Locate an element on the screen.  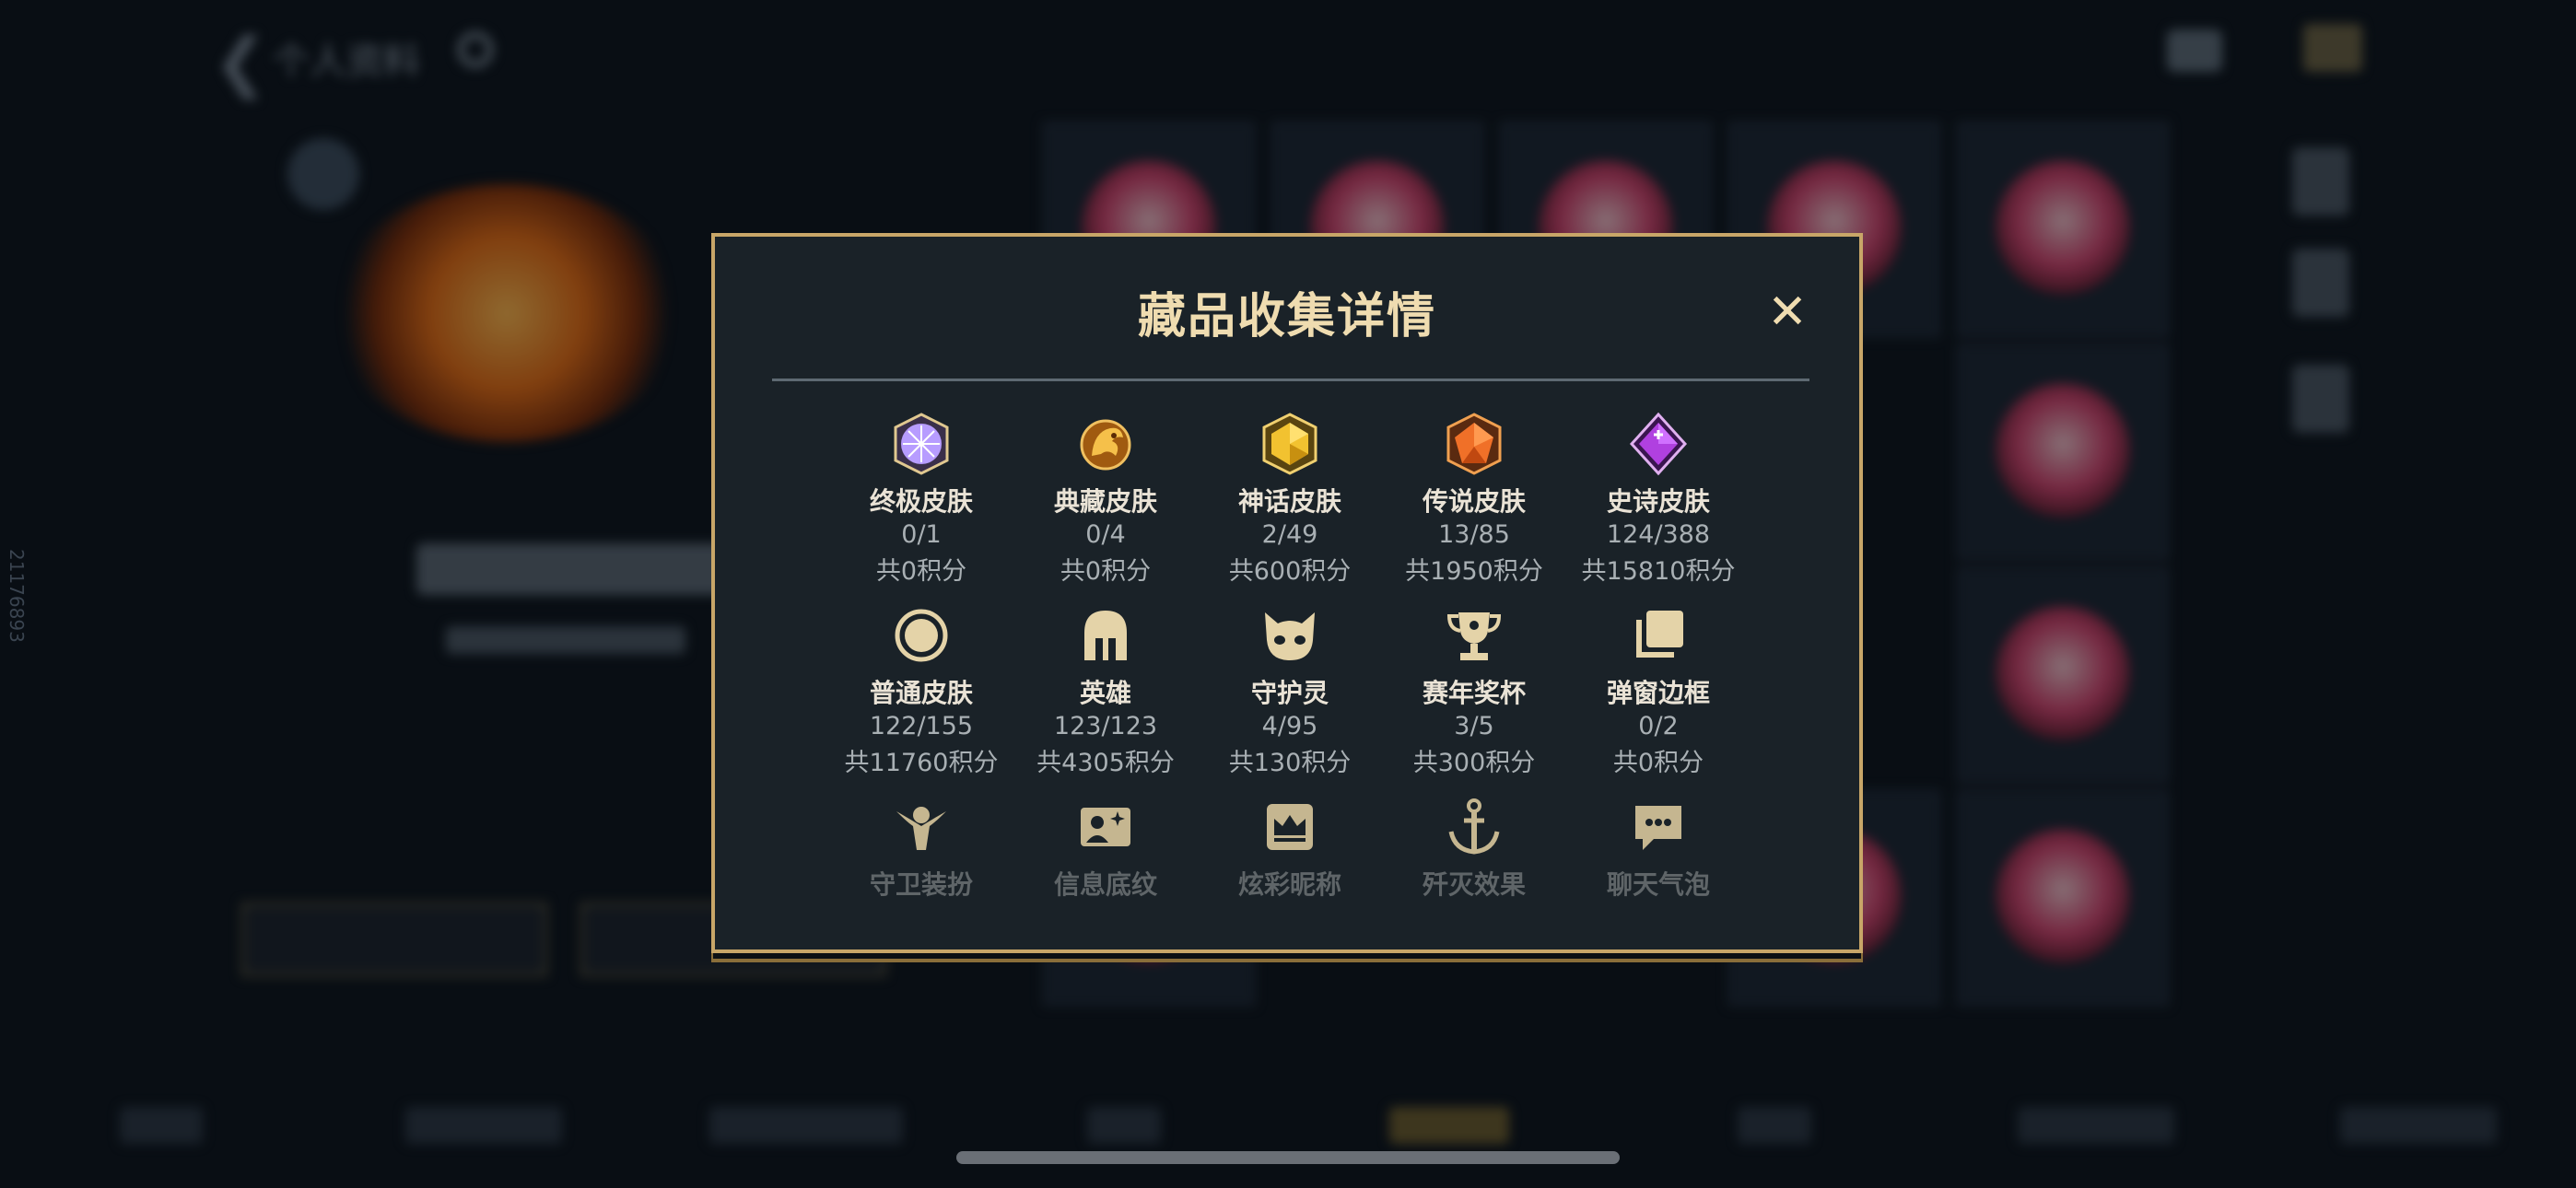
item-name: 炫彩昵称 is located at coordinates (1289, 884).